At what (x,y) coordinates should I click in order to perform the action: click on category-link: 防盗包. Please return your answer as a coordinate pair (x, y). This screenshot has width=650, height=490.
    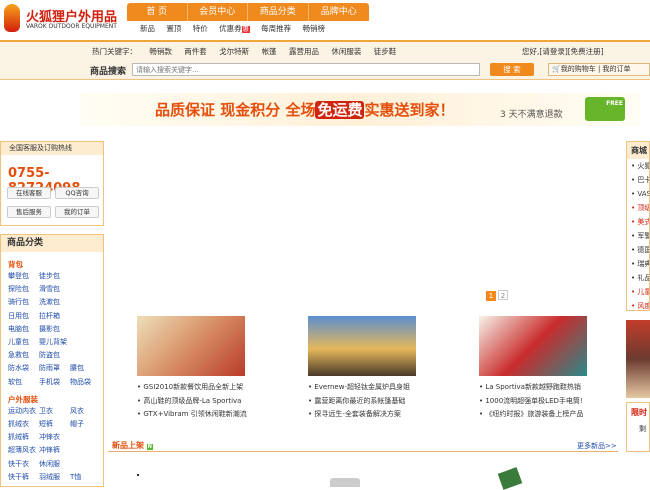
    Looking at the image, I should click on (54, 355).